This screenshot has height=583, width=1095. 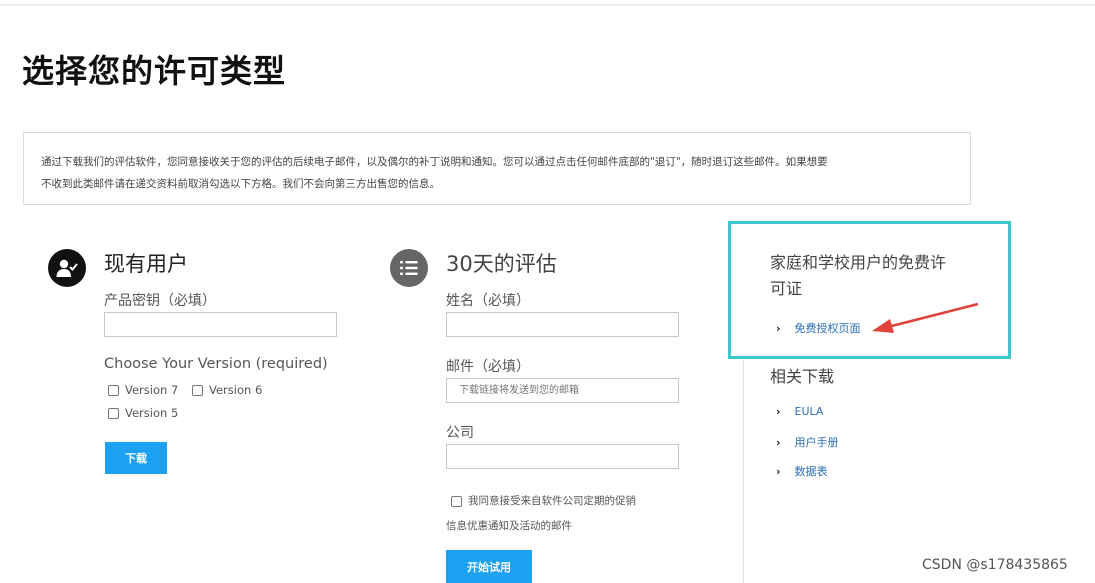 What do you see at coordinates (562, 390) in the screenshot?
I see `email-input` at bounding box center [562, 390].